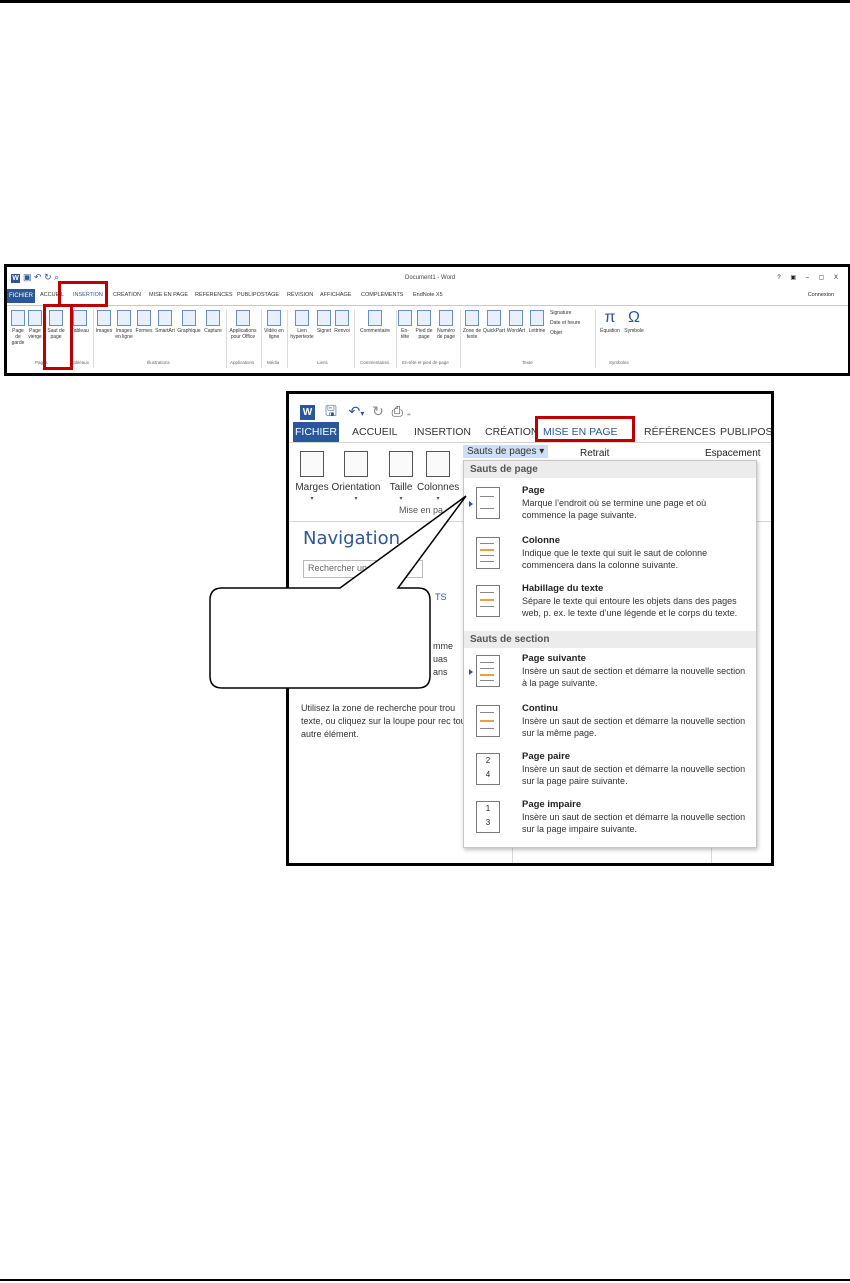 The image size is (850, 1283). What do you see at coordinates (331, 411) in the screenshot?
I see `save-icon: 🖫` at bounding box center [331, 411].